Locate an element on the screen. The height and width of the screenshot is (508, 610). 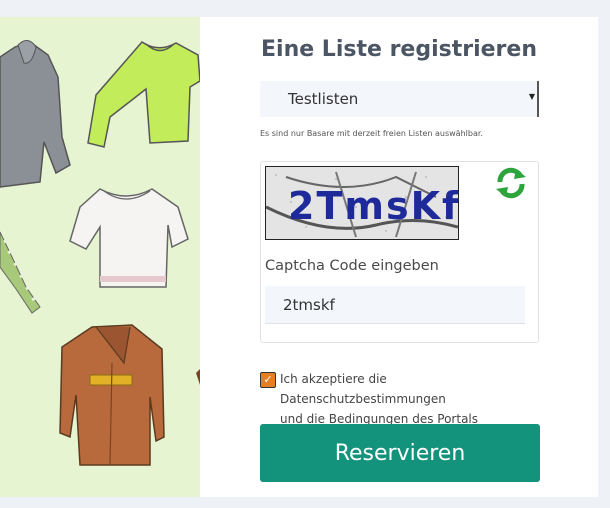
captcha-label: Captcha Code eingeben is located at coordinates (352, 266).